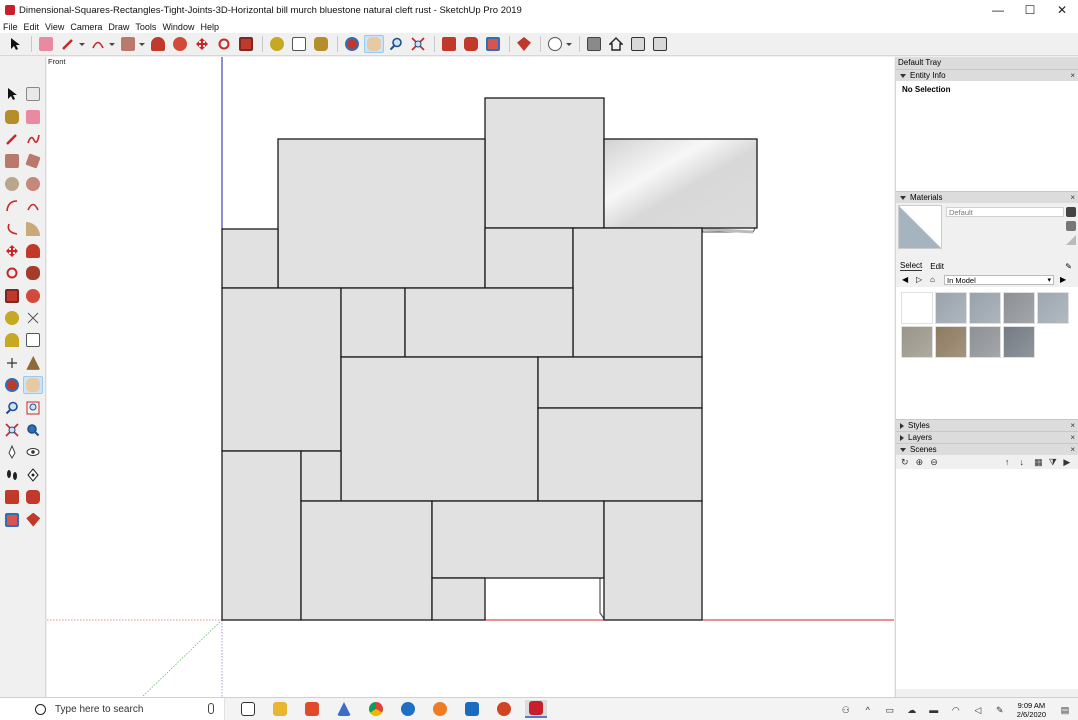 This screenshot has width=1078, height=720. I want to click on position-camera-button, so click(12, 452).